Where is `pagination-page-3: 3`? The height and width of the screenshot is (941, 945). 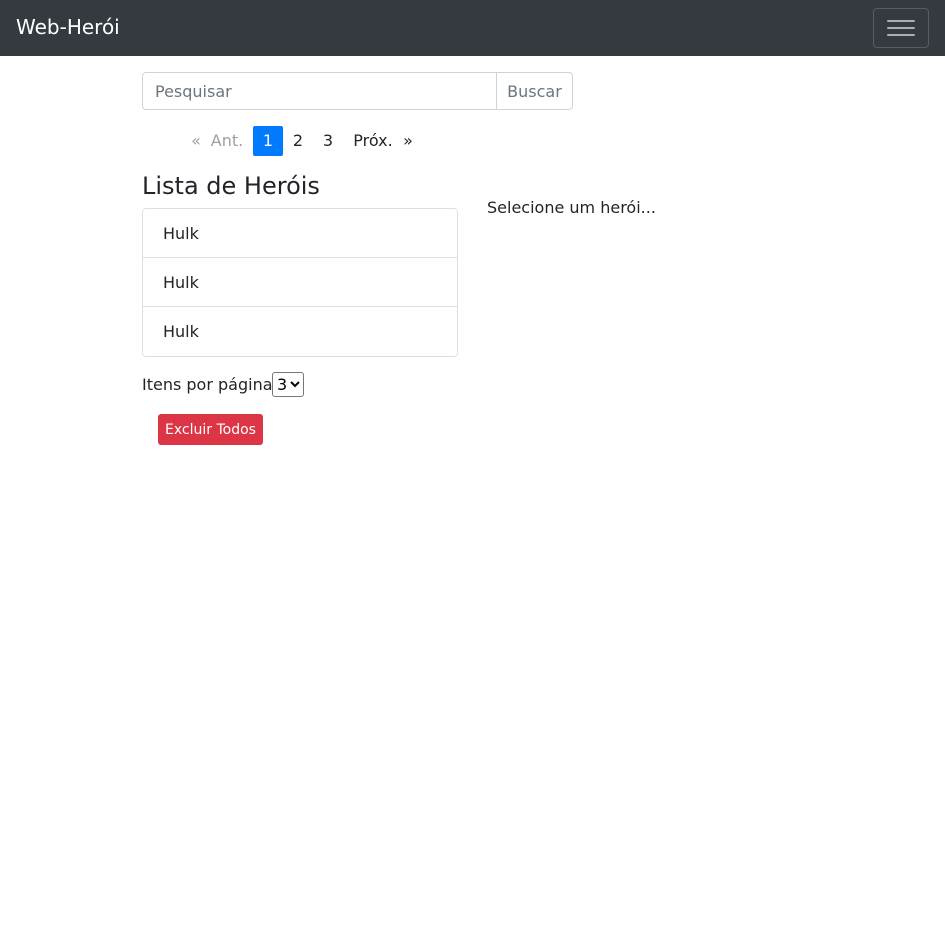
pagination-page-3: 3 is located at coordinates (328, 141).